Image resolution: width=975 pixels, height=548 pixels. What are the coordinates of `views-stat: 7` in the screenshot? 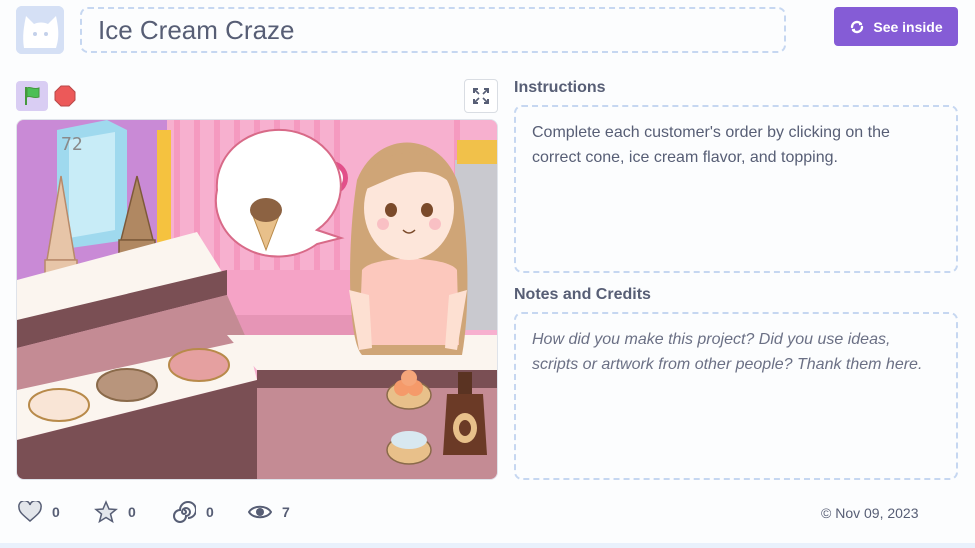 It's located at (269, 512).